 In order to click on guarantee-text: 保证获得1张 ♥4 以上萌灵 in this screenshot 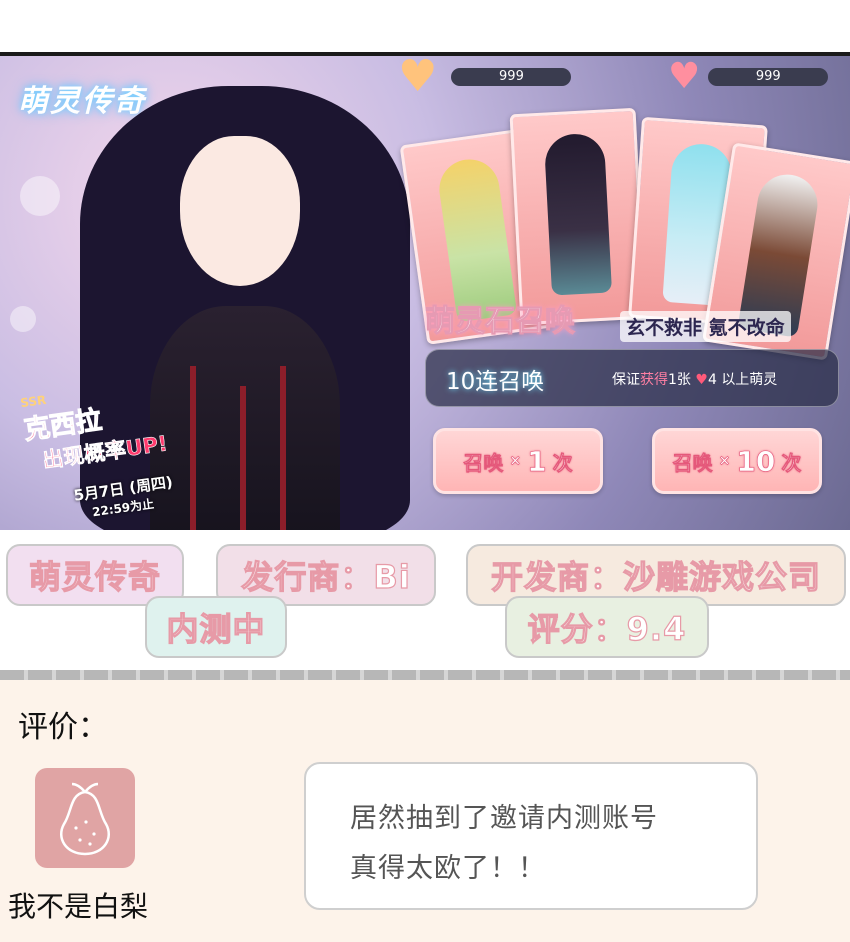, I will do `click(694, 379)`.